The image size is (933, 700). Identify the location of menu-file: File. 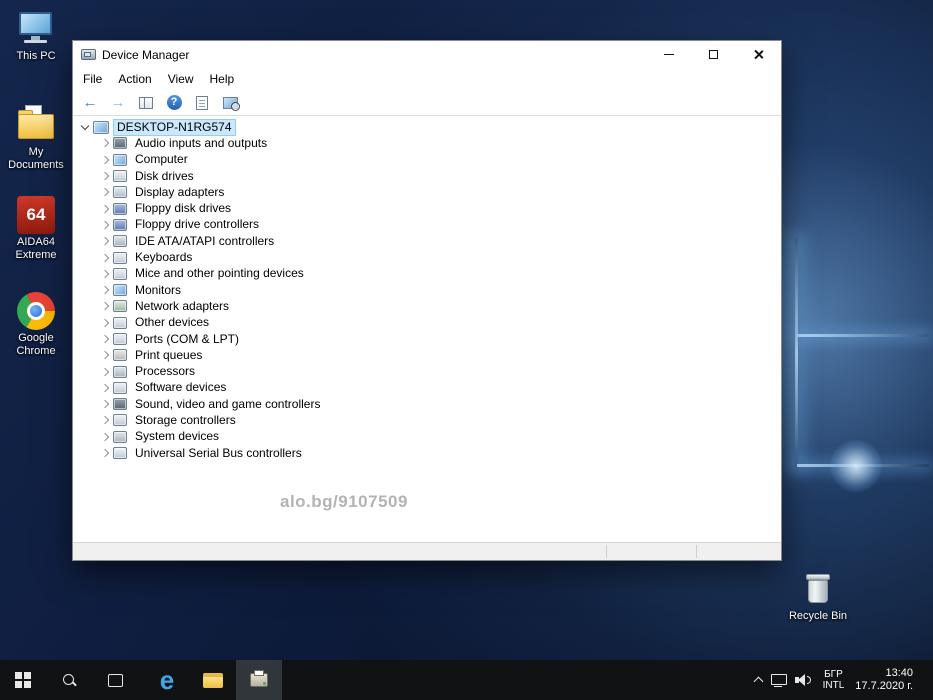
(92, 79).